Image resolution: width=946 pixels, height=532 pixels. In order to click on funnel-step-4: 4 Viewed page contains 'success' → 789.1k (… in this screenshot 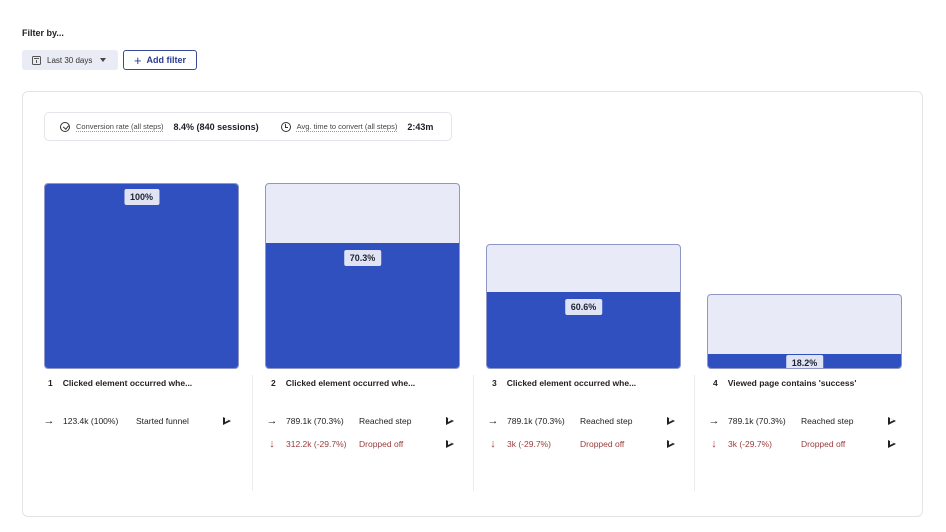, I will do `click(798, 433)`.